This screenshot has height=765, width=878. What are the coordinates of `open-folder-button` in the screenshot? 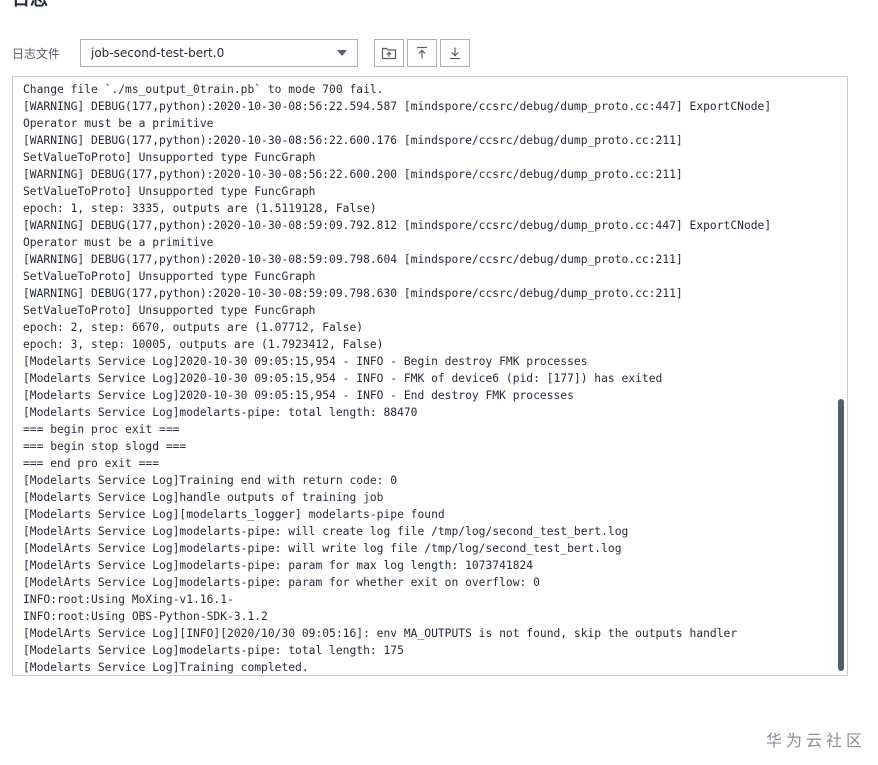 It's located at (389, 53).